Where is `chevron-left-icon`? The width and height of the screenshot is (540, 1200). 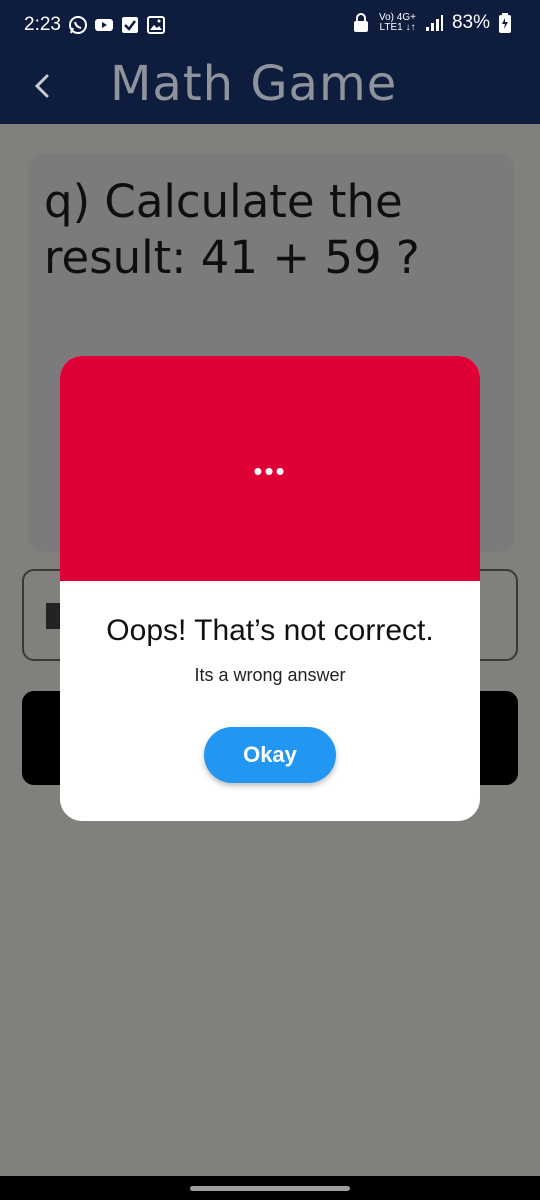 chevron-left-icon is located at coordinates (41, 86).